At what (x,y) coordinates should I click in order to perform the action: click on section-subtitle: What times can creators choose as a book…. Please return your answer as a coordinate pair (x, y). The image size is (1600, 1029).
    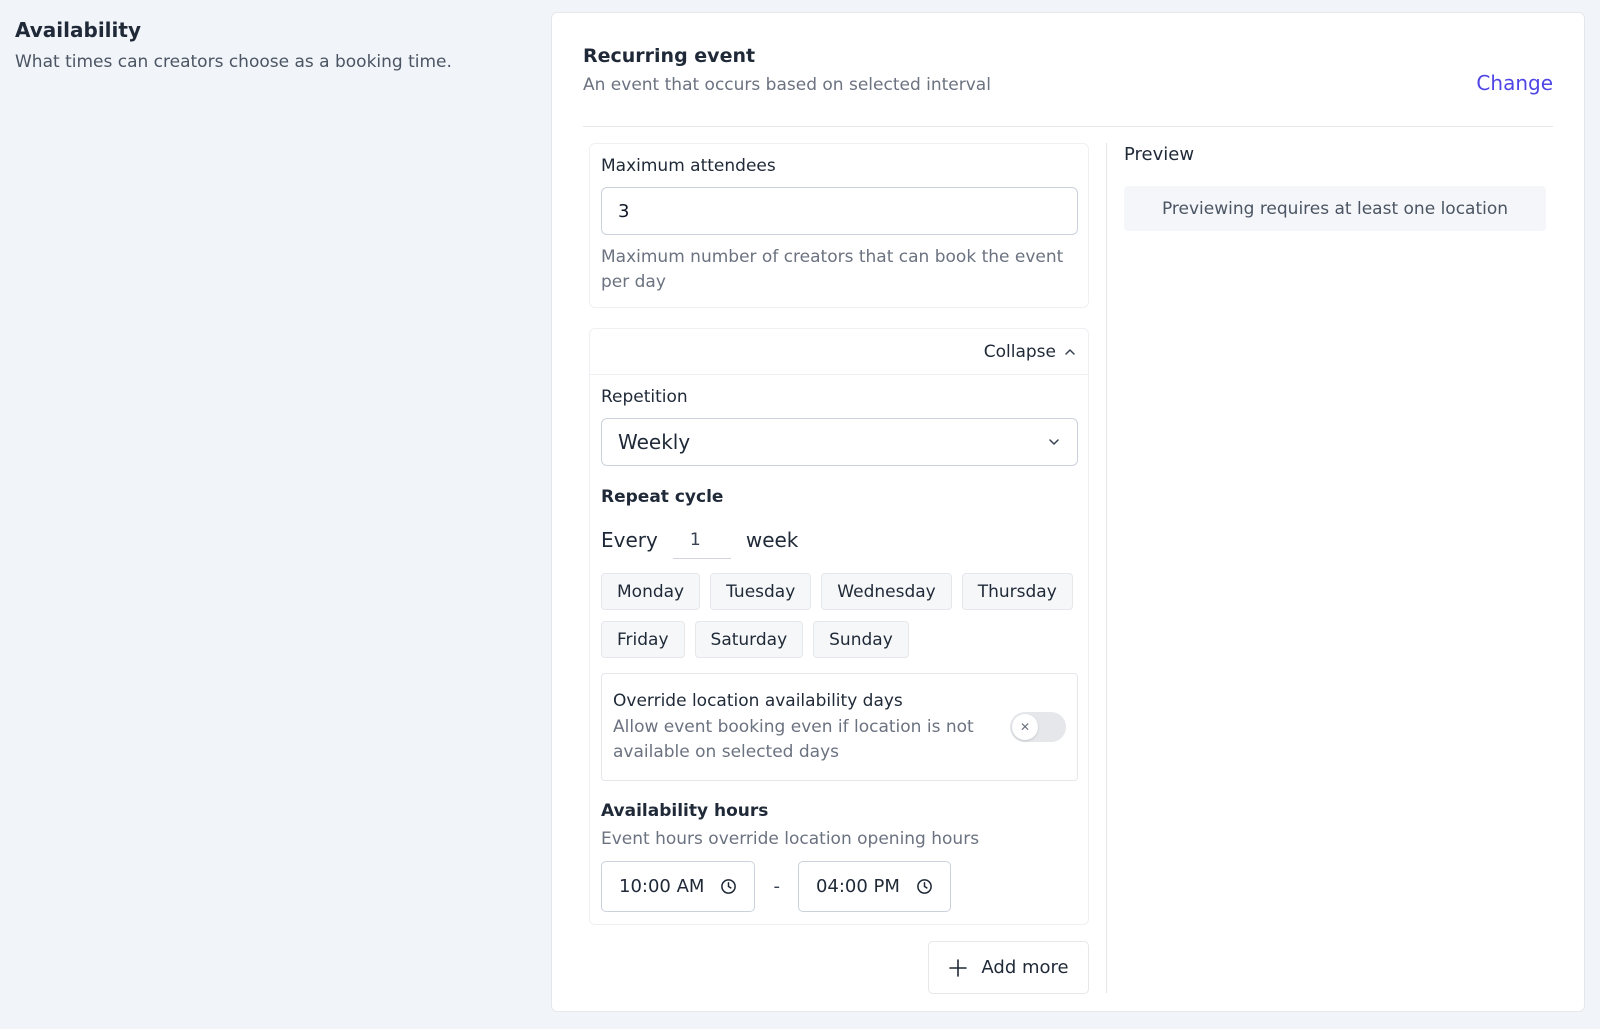
    Looking at the image, I should click on (233, 62).